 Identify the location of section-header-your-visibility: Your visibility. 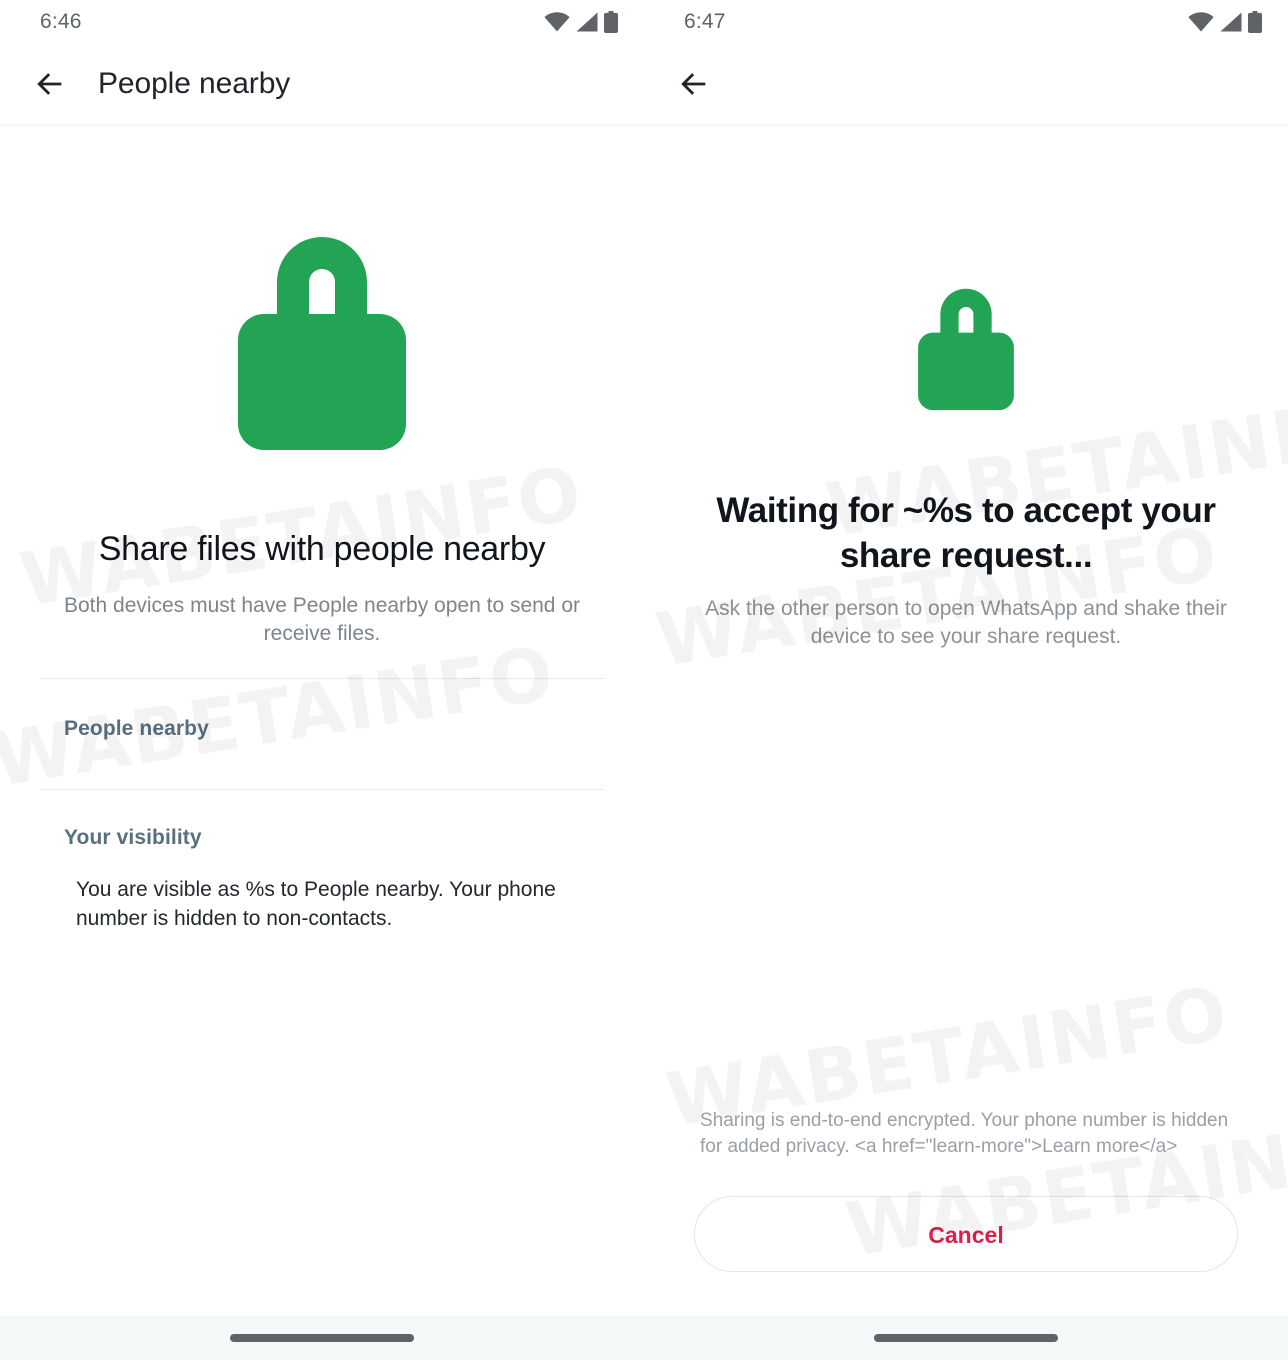
(133, 838).